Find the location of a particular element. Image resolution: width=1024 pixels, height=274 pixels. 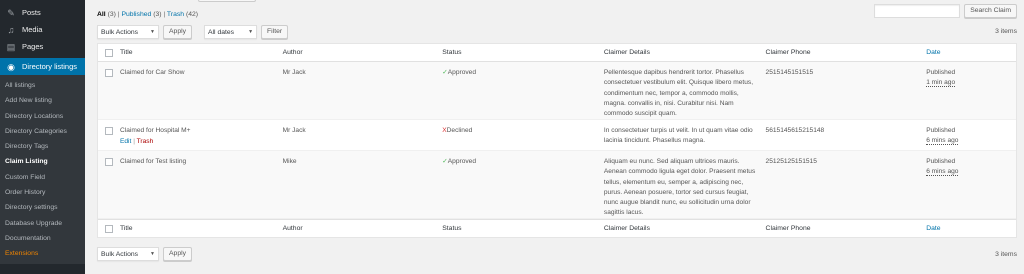

trash-link: Trash is located at coordinates (145, 141).